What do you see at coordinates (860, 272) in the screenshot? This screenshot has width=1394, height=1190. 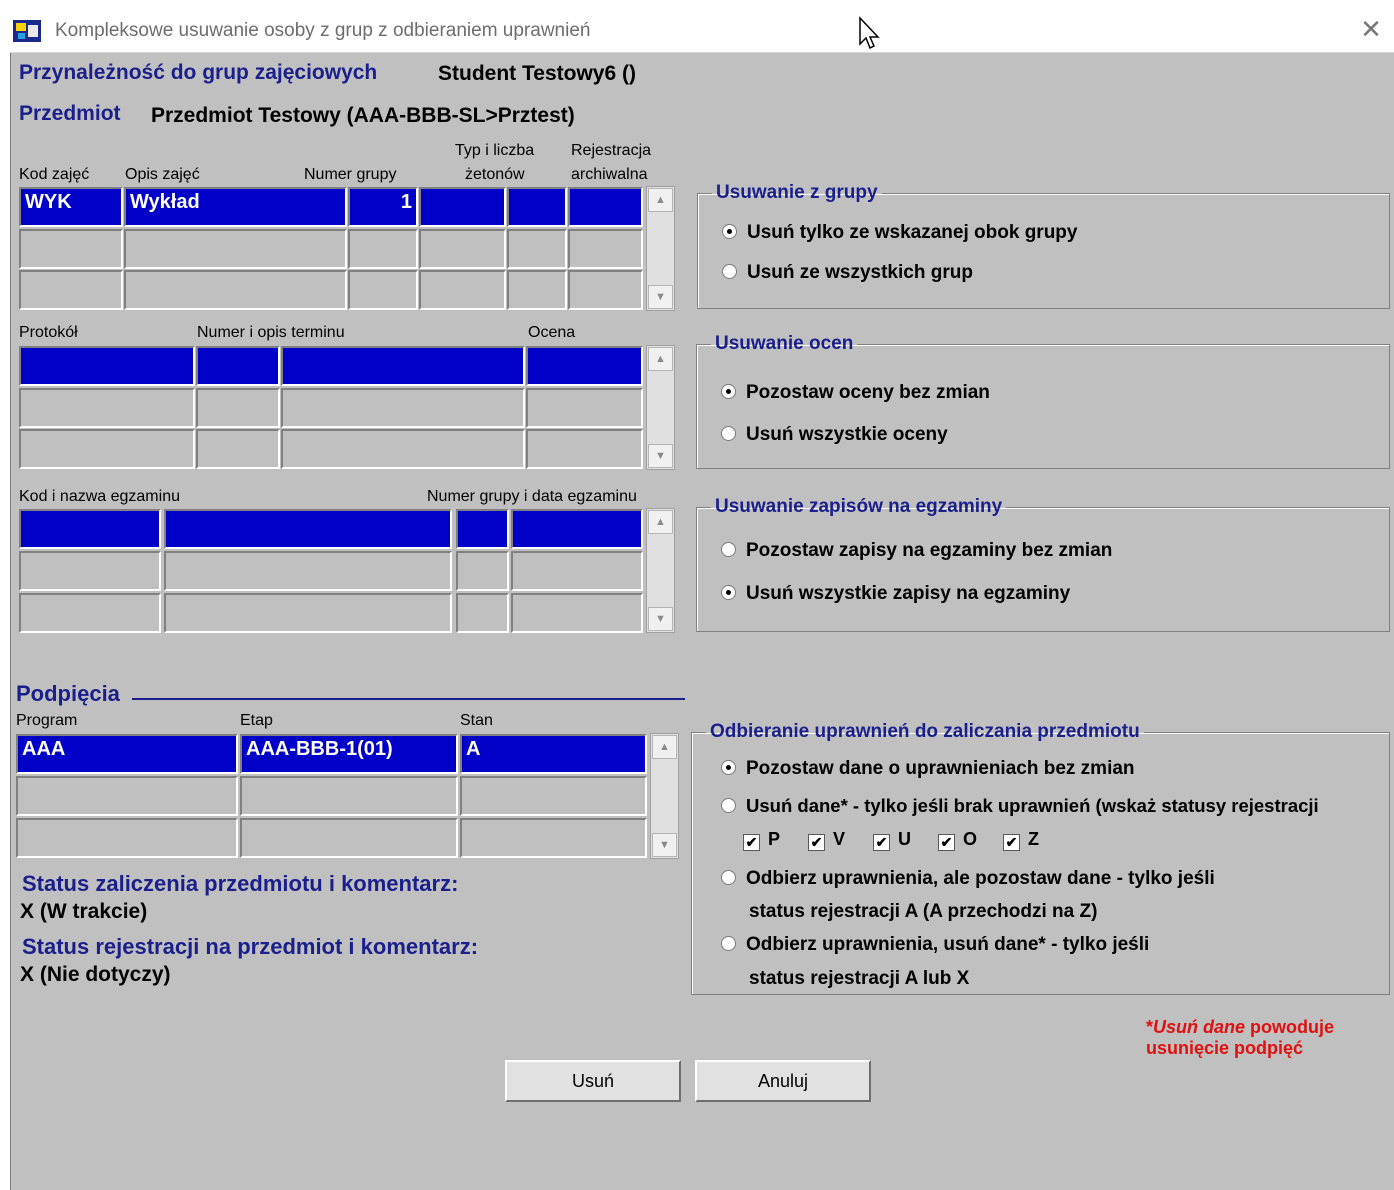 I see `remove-group-option-2-label: Usuń ze wszystkich grup` at bounding box center [860, 272].